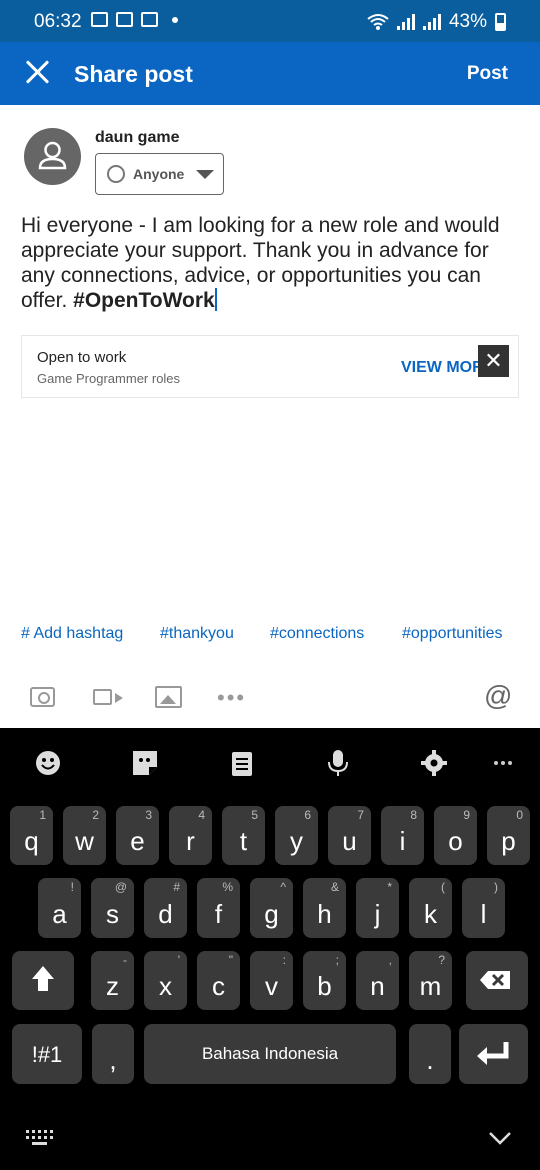 The image size is (540, 1170). I want to click on status-right: 43%, so click(436, 22).